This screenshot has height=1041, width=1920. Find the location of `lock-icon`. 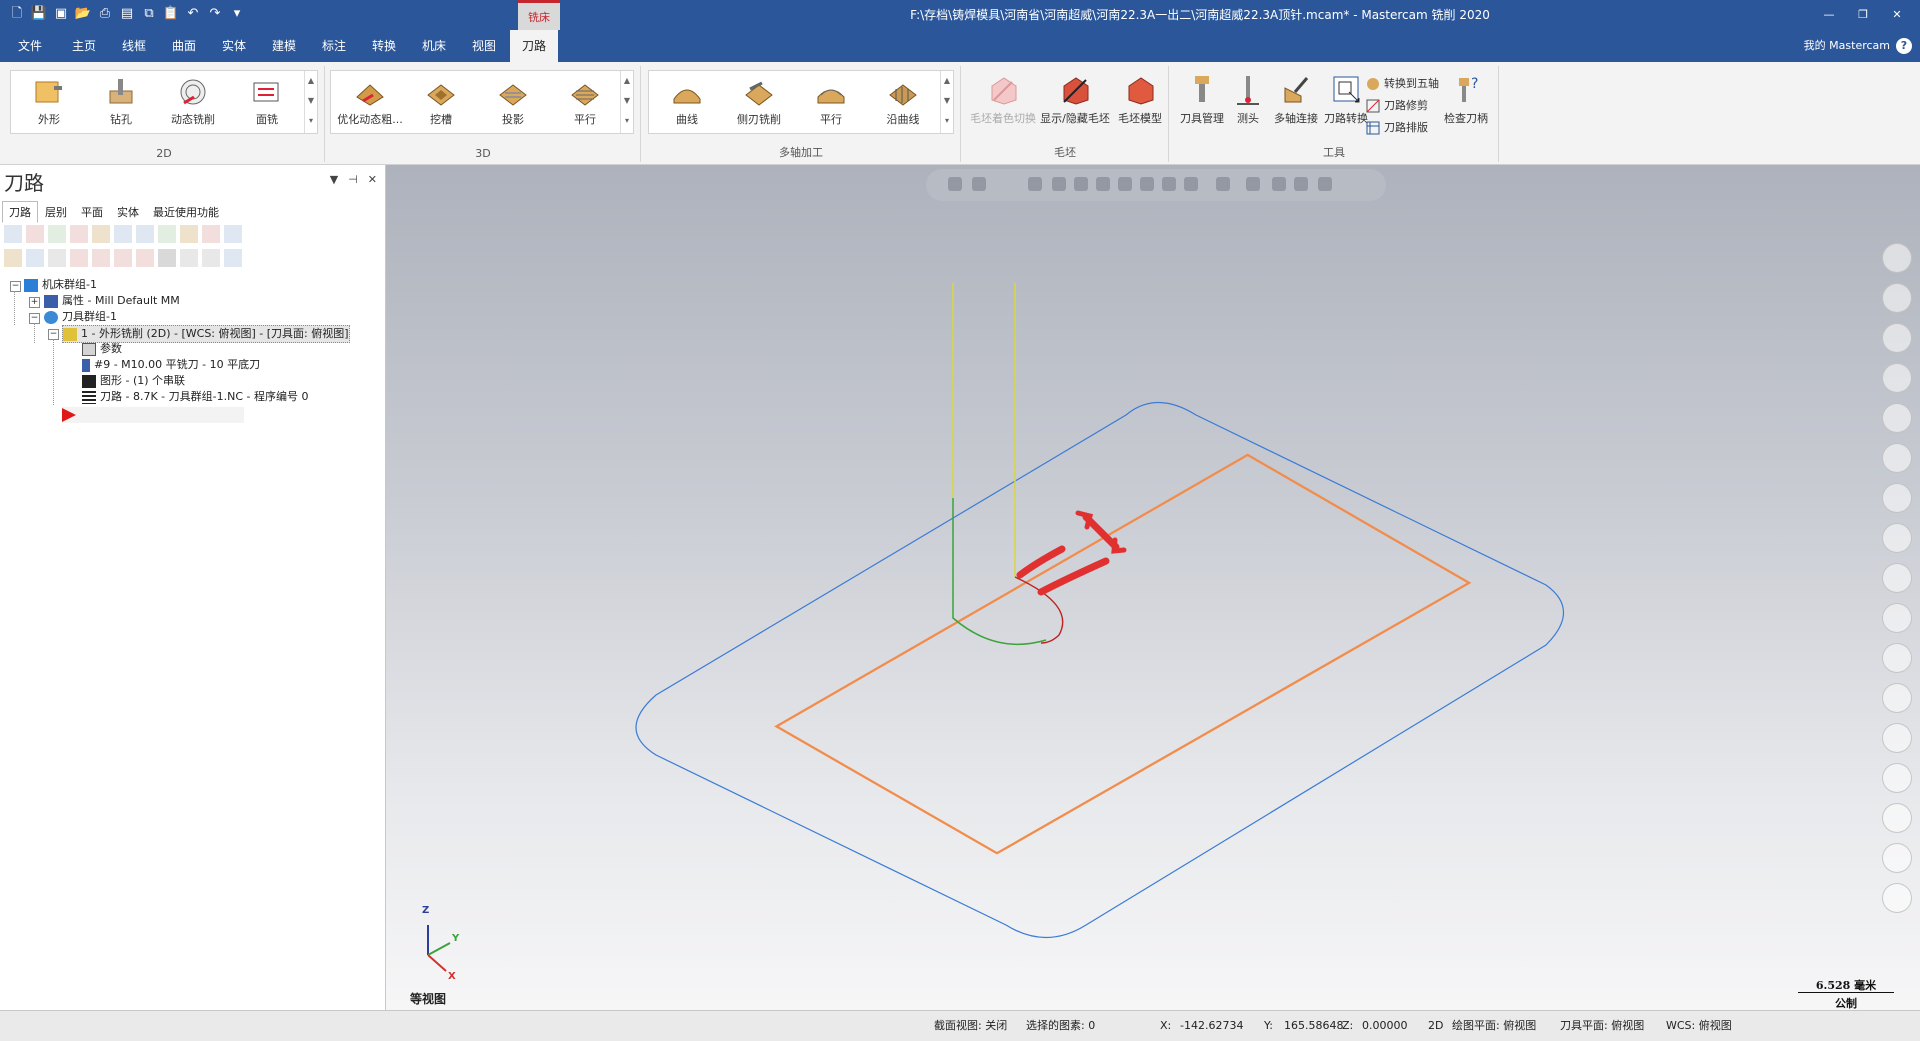

lock-icon is located at coordinates (13, 258).